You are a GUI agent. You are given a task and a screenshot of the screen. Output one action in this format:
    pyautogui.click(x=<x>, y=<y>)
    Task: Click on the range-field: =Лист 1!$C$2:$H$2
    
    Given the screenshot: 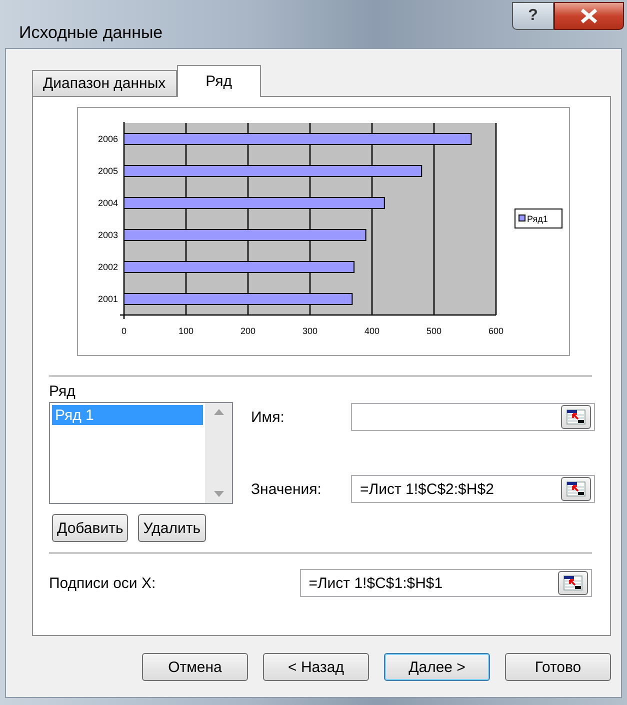 What is the action you would take?
    pyautogui.click(x=473, y=489)
    